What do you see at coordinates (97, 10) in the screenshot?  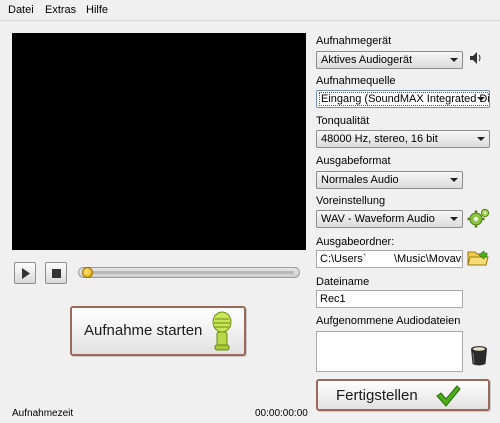 I see `menu-hilfe: Hilfe` at bounding box center [97, 10].